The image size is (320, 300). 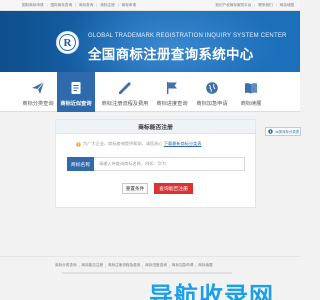 I want to click on nav-item-label: 商标续展, so click(x=251, y=104).